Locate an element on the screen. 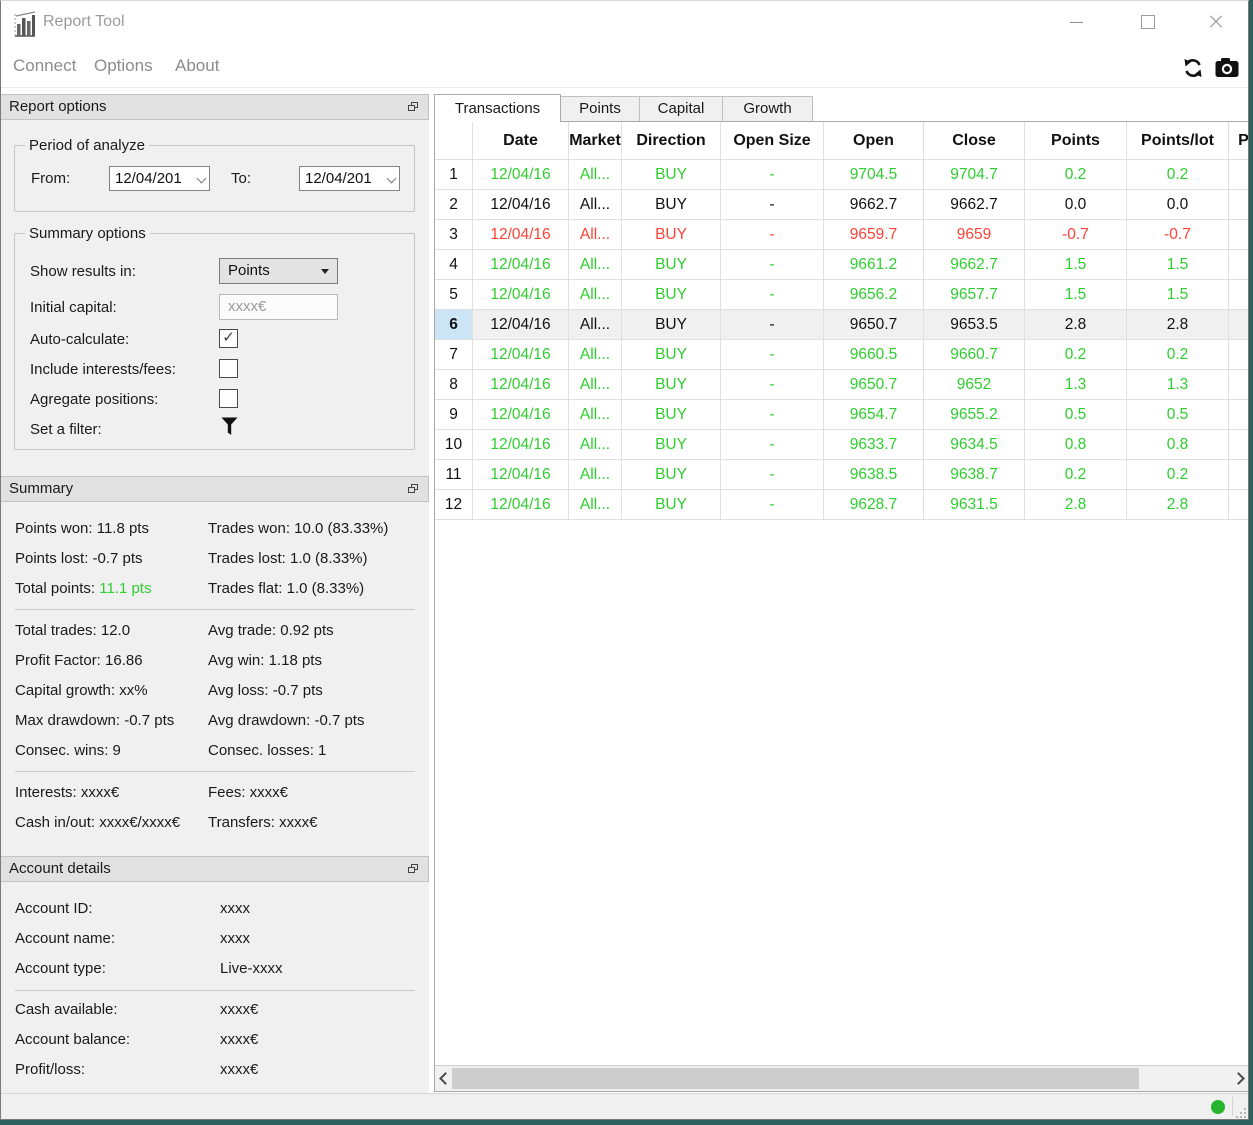 The image size is (1253, 1125). transaction-row: 1 12/04/16 All... BUY -9704.5 9704.7 0.2 0.2 is located at coordinates (841, 174).